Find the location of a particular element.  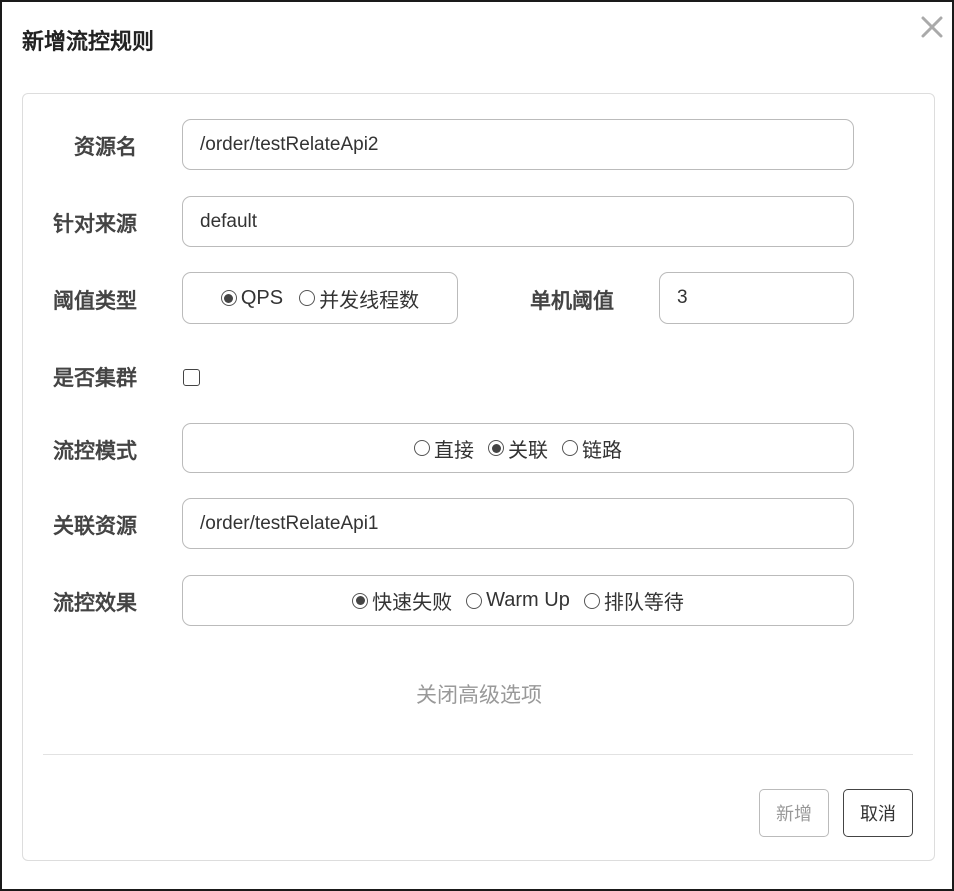

limit-app-label: 针对来源 is located at coordinates (95, 224).